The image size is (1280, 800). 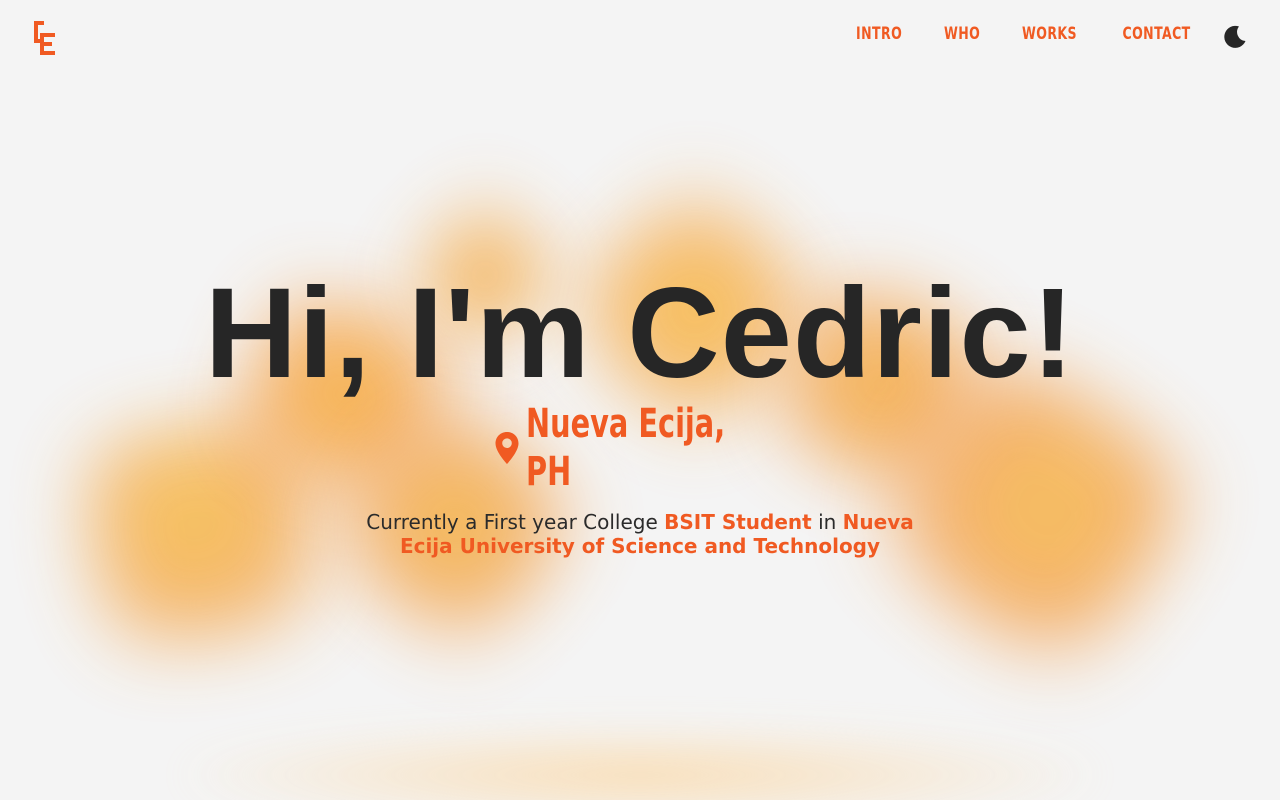 What do you see at coordinates (827, 522) in the screenshot?
I see `description-text: in` at bounding box center [827, 522].